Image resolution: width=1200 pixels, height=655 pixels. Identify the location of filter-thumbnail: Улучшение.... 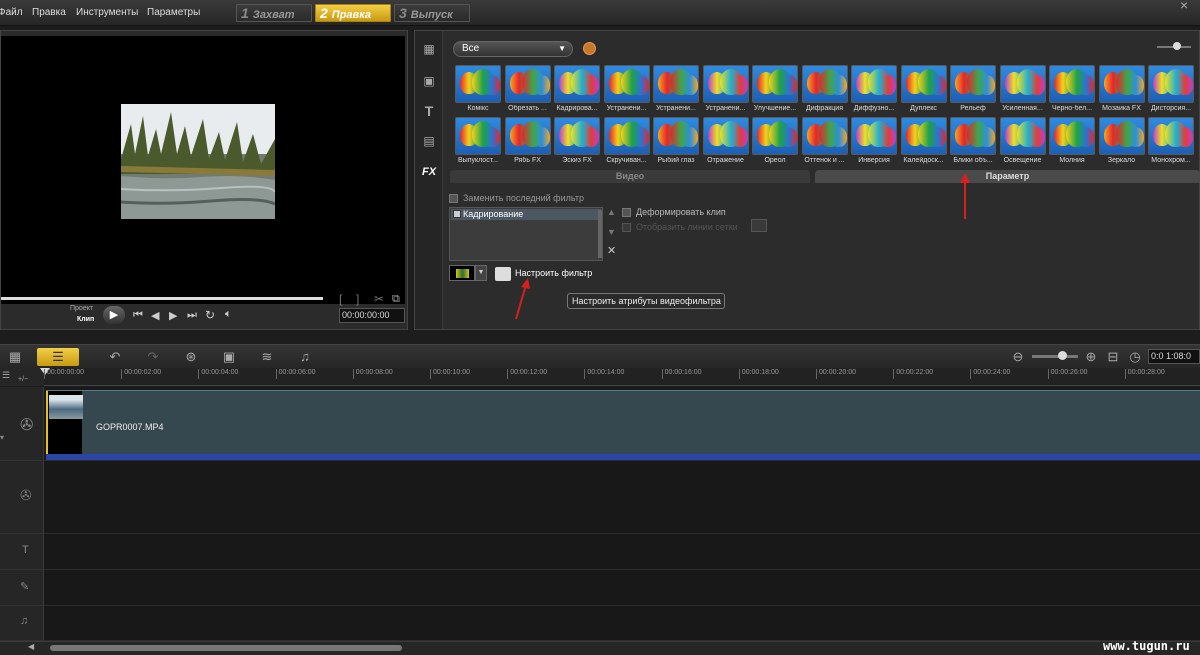
(775, 91).